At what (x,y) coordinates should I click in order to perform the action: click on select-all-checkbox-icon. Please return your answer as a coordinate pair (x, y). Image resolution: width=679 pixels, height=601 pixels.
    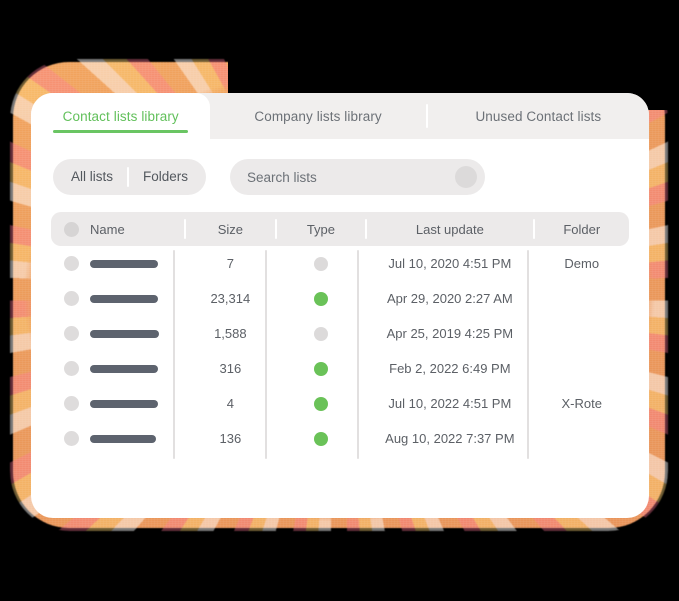
    Looking at the image, I should click on (71, 229).